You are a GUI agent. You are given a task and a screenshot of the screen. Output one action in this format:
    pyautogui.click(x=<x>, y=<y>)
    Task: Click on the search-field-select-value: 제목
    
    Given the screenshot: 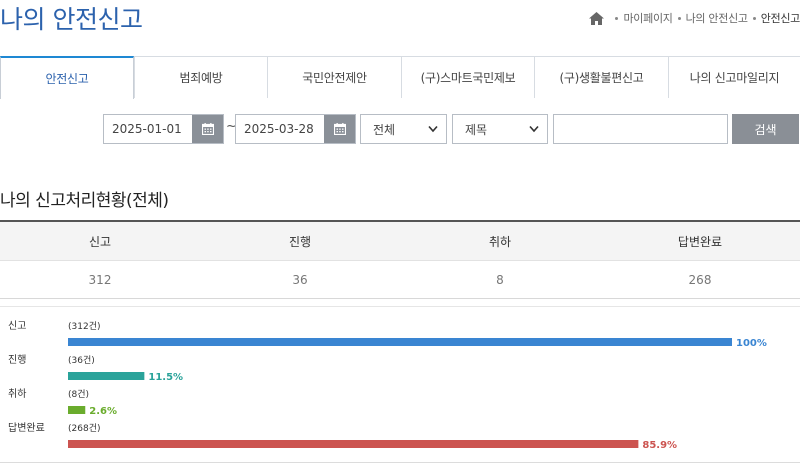 What is the action you would take?
    pyautogui.click(x=476, y=129)
    